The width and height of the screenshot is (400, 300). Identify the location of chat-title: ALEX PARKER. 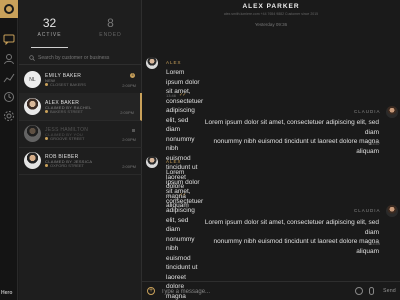
(271, 6).